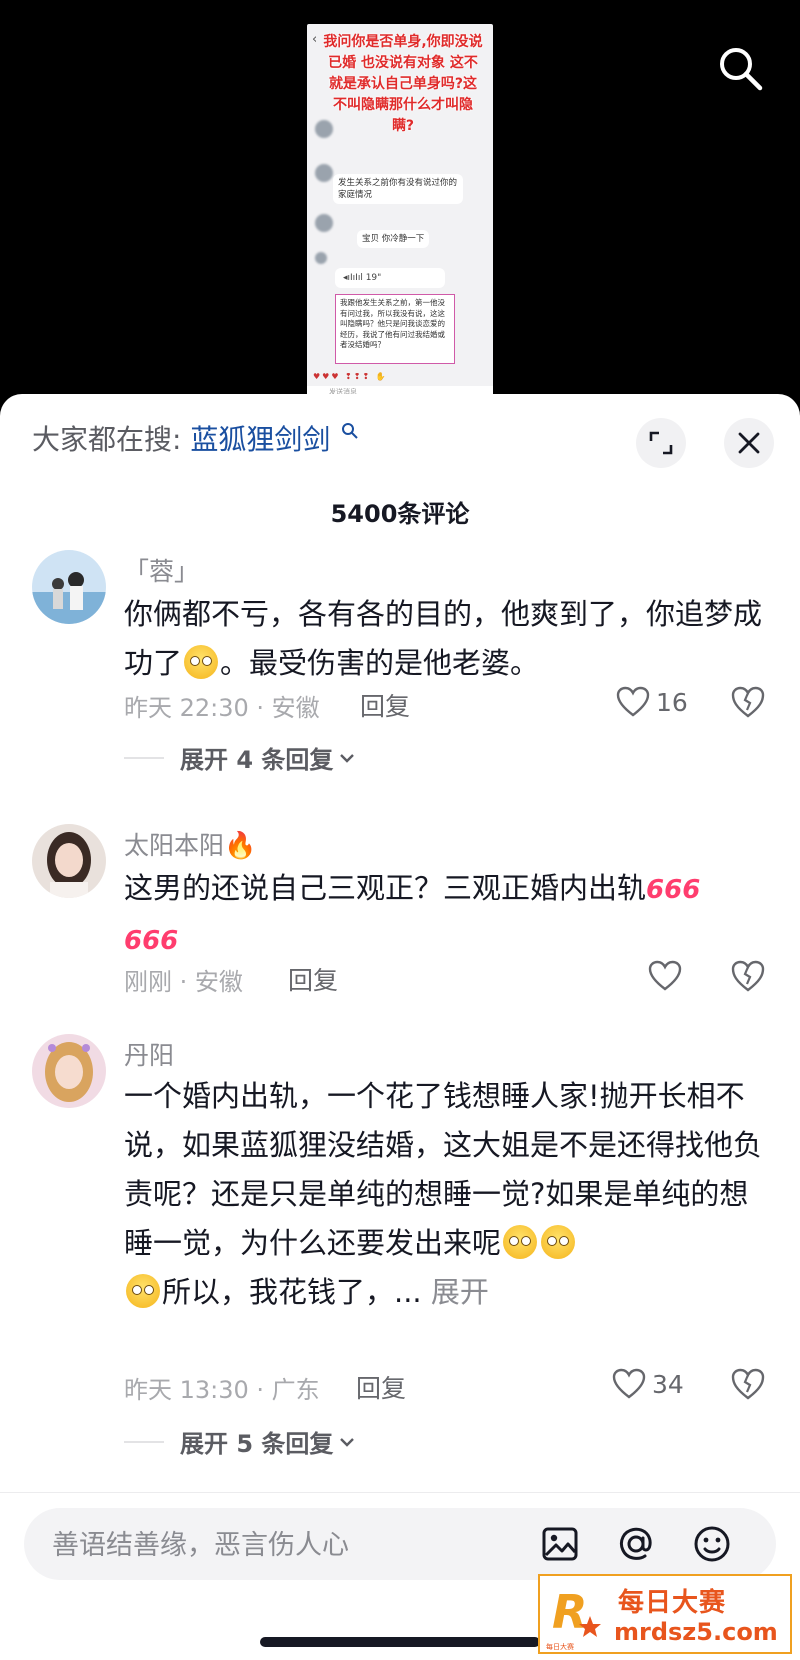 The width and height of the screenshot is (800, 1660). I want to click on like-button: 34, so click(657, 1384).